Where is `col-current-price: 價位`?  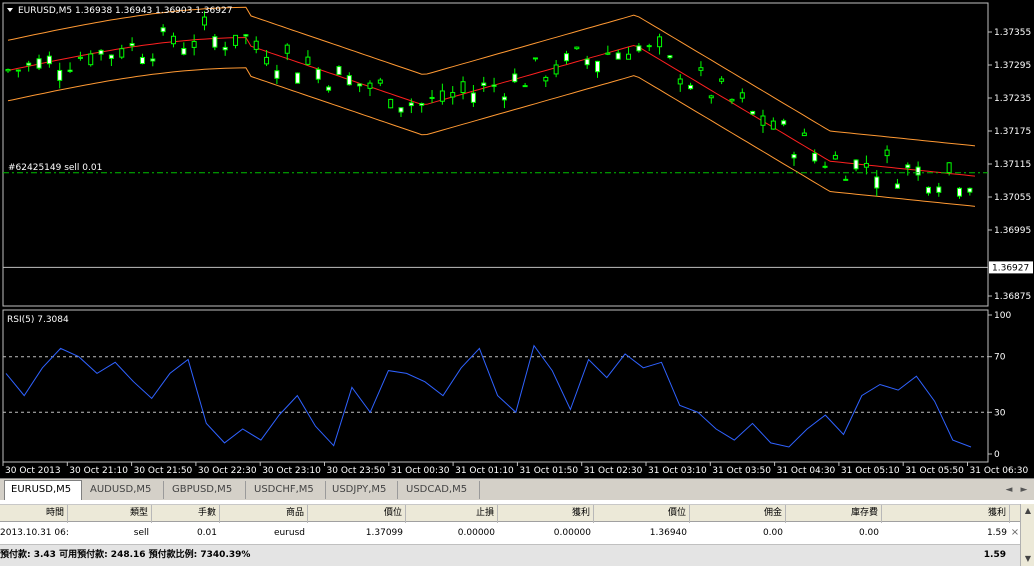 col-current-price: 價位 is located at coordinates (642, 514).